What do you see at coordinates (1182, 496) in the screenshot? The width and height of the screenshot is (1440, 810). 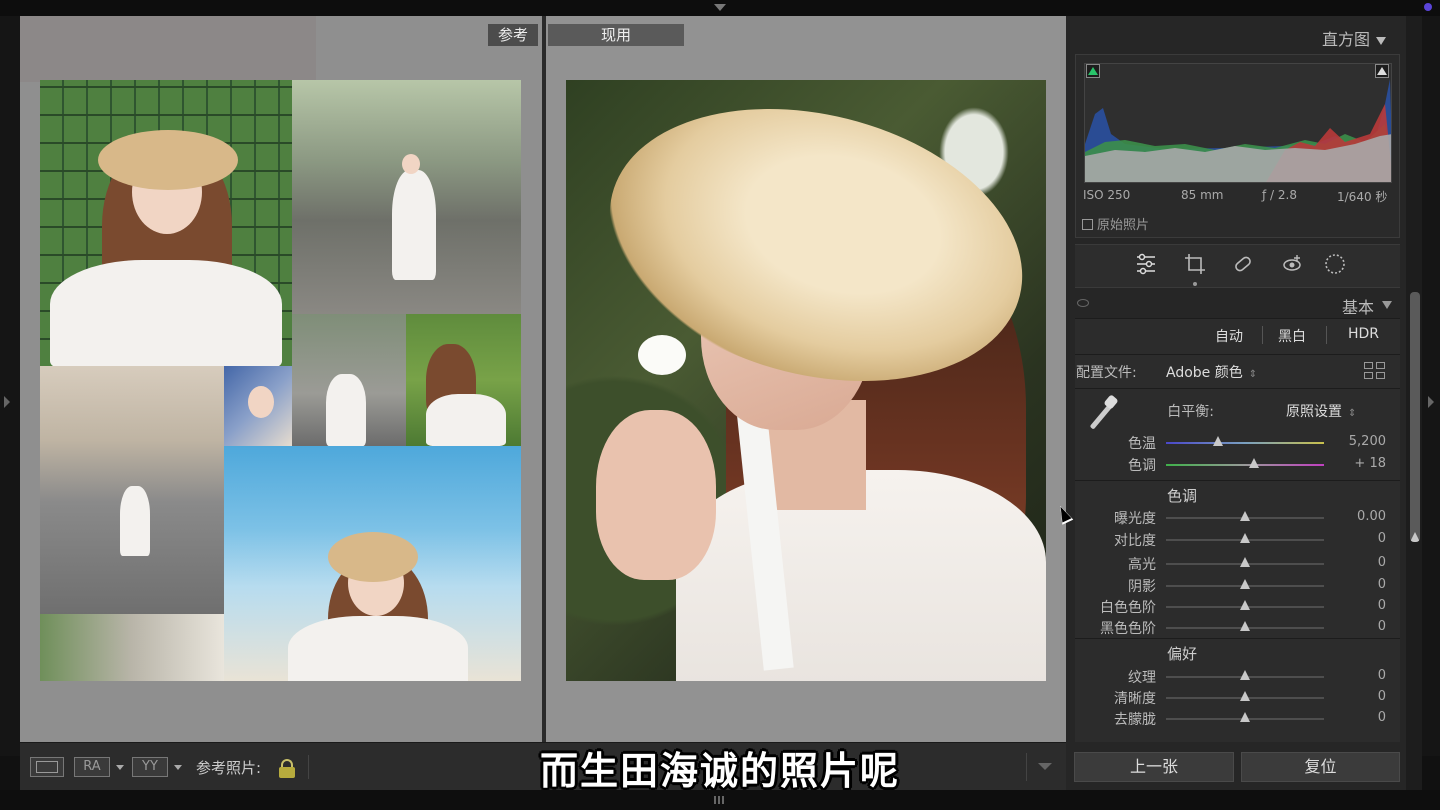 I see `tone-heading: 色调` at bounding box center [1182, 496].